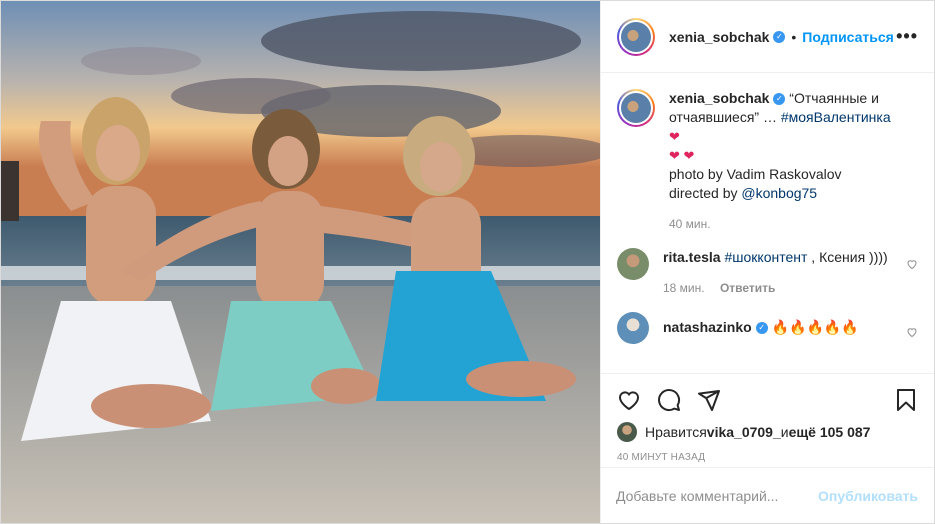  What do you see at coordinates (627, 432) in the screenshot?
I see `liker-avatar` at bounding box center [627, 432].